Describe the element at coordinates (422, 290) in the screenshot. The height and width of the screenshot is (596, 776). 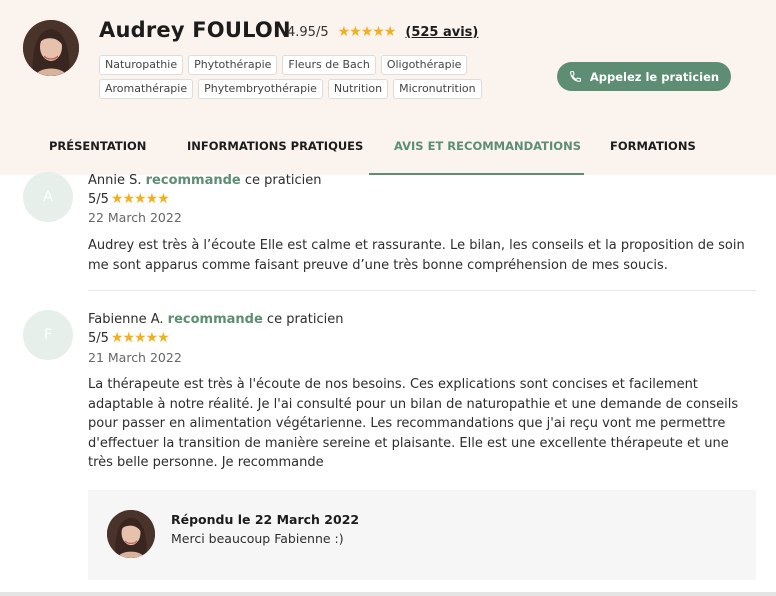
I see `review-divider` at that location.